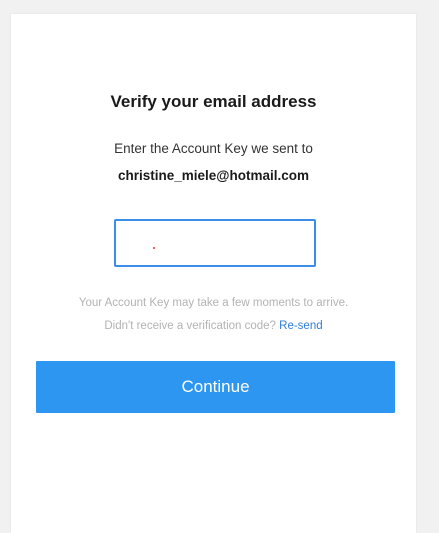 The image size is (439, 533). What do you see at coordinates (215, 243) in the screenshot?
I see `account-key-input` at bounding box center [215, 243].